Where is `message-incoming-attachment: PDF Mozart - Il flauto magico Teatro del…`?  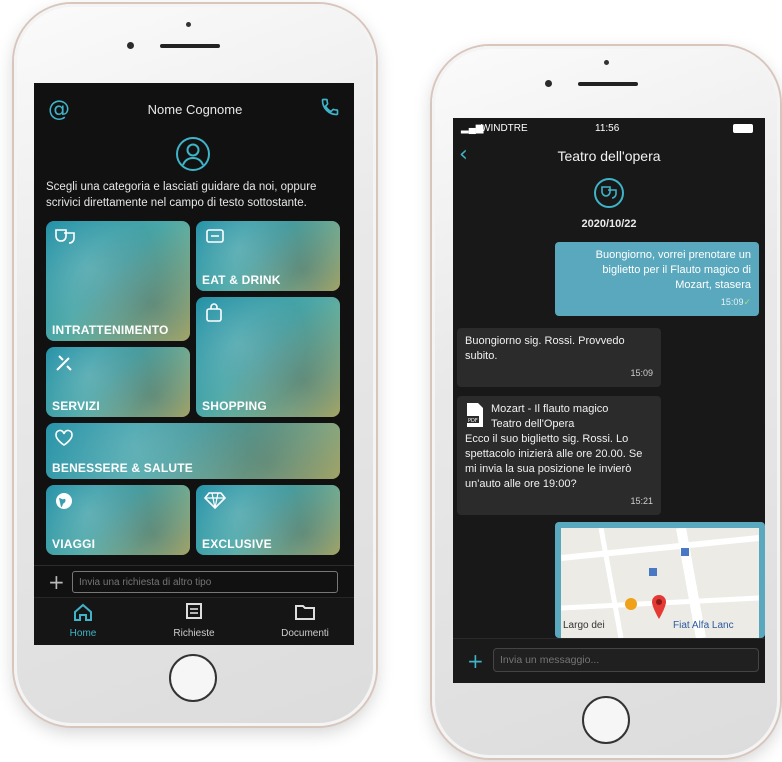
message-incoming-attachment: PDF Mozart - Il flauto magico Teatro del… is located at coordinates (559, 455).